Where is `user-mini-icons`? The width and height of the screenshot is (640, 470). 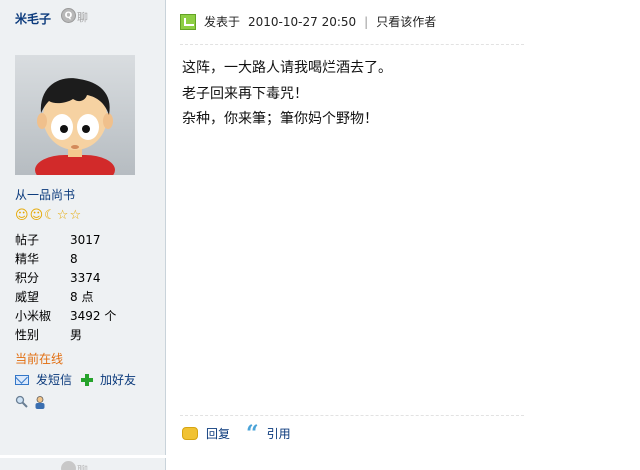
user-mini-icons is located at coordinates (31, 402).